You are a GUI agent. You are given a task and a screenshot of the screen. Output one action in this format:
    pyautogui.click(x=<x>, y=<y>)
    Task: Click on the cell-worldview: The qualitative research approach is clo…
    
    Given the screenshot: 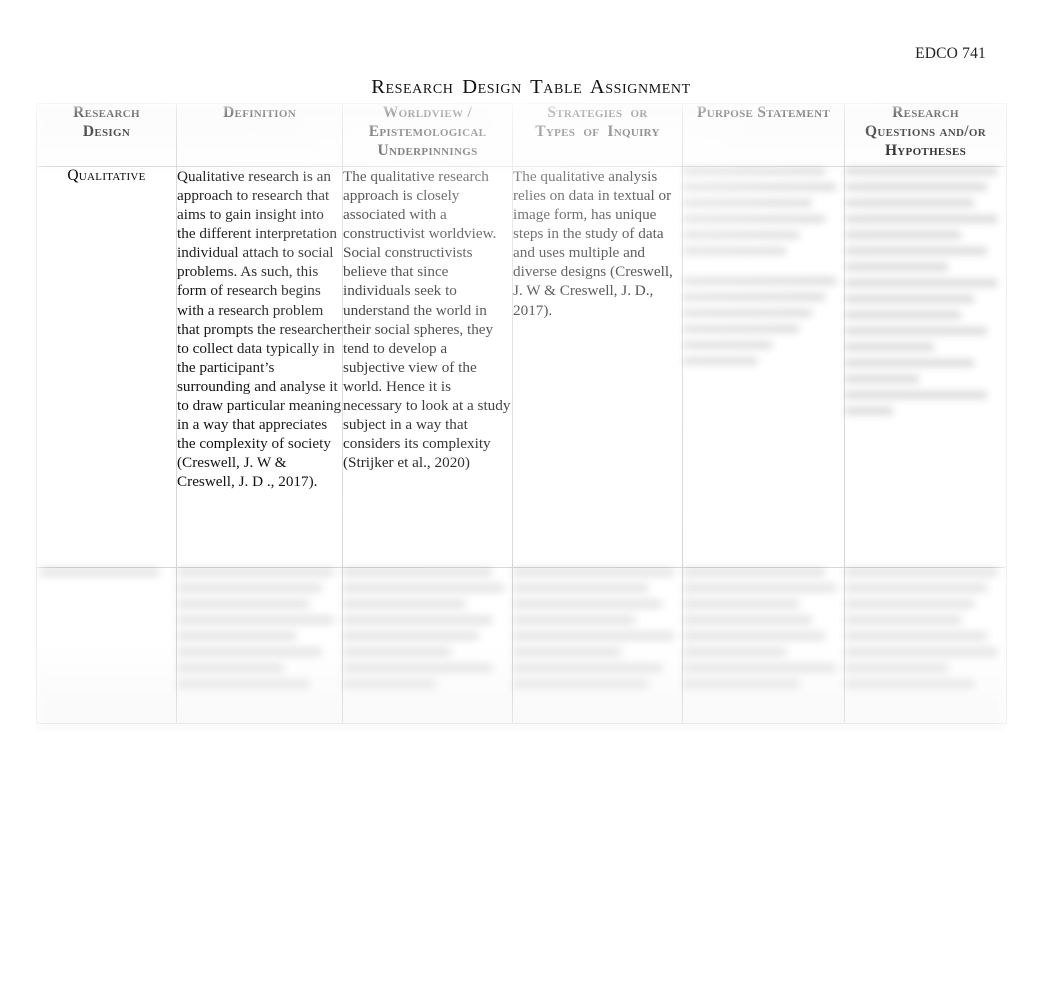 What is the action you would take?
    pyautogui.click(x=427, y=367)
    